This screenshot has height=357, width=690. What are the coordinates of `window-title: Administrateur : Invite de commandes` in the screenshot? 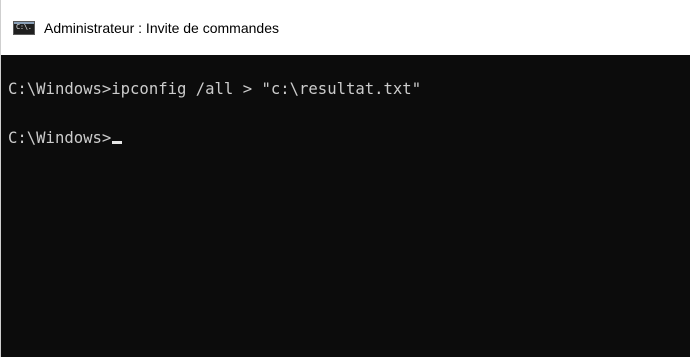 It's located at (161, 28).